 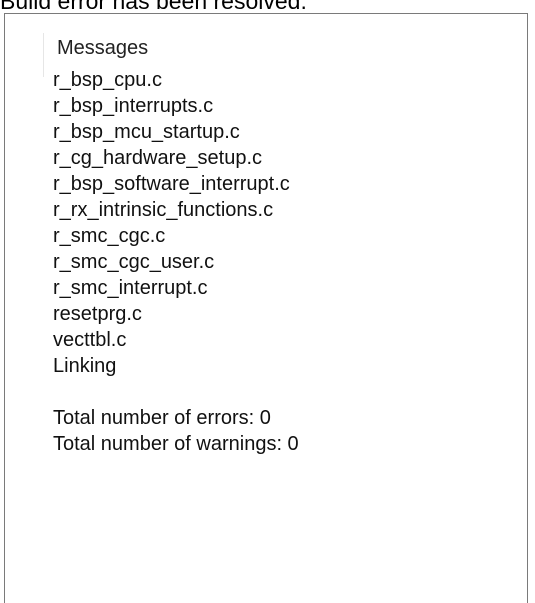 I want to click on message-line: r_bsp_mcu_startup.c, so click(x=146, y=132).